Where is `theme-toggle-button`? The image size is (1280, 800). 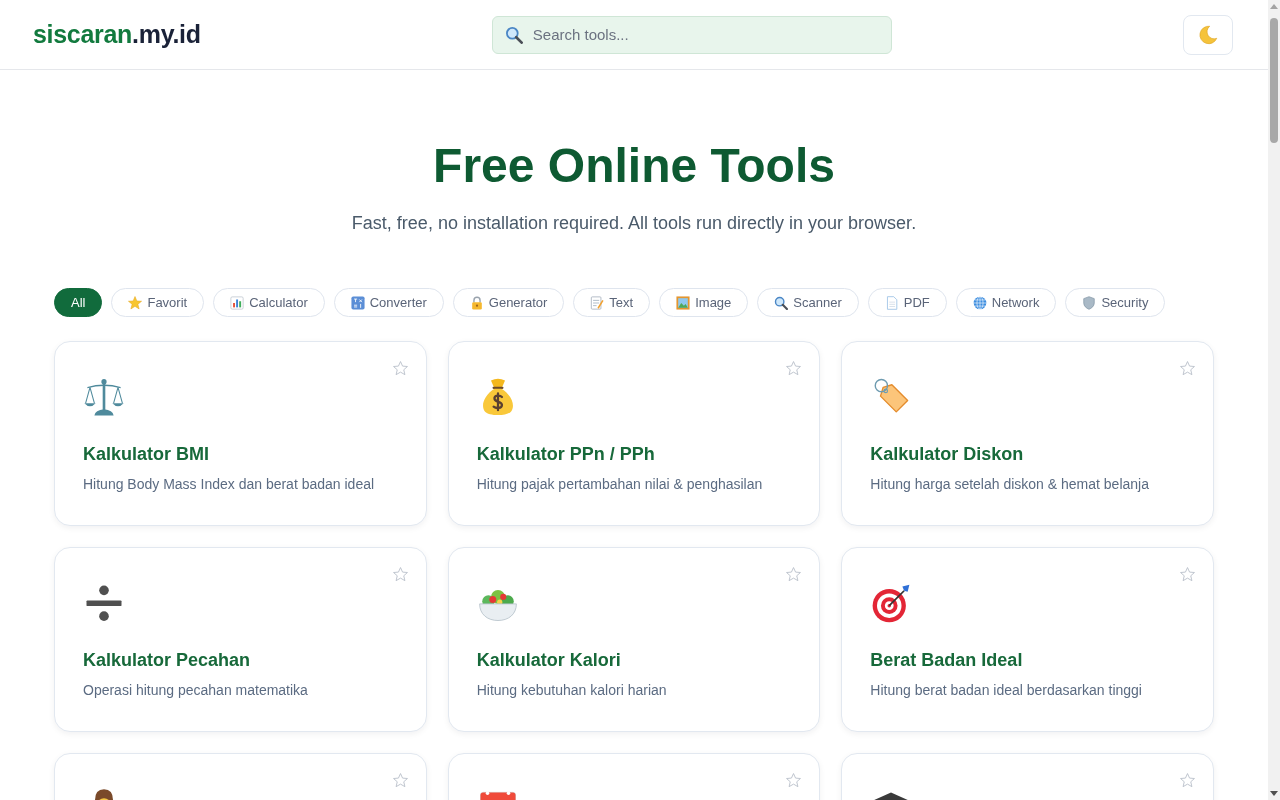 theme-toggle-button is located at coordinates (1208, 34).